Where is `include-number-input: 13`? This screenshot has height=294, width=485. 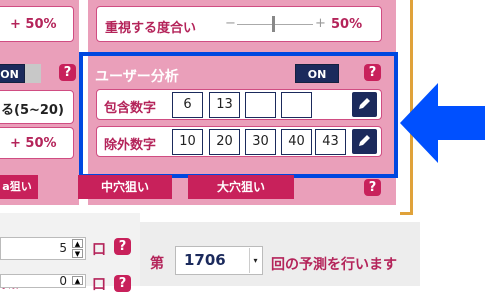
include-number-input: 13 is located at coordinates (224, 105).